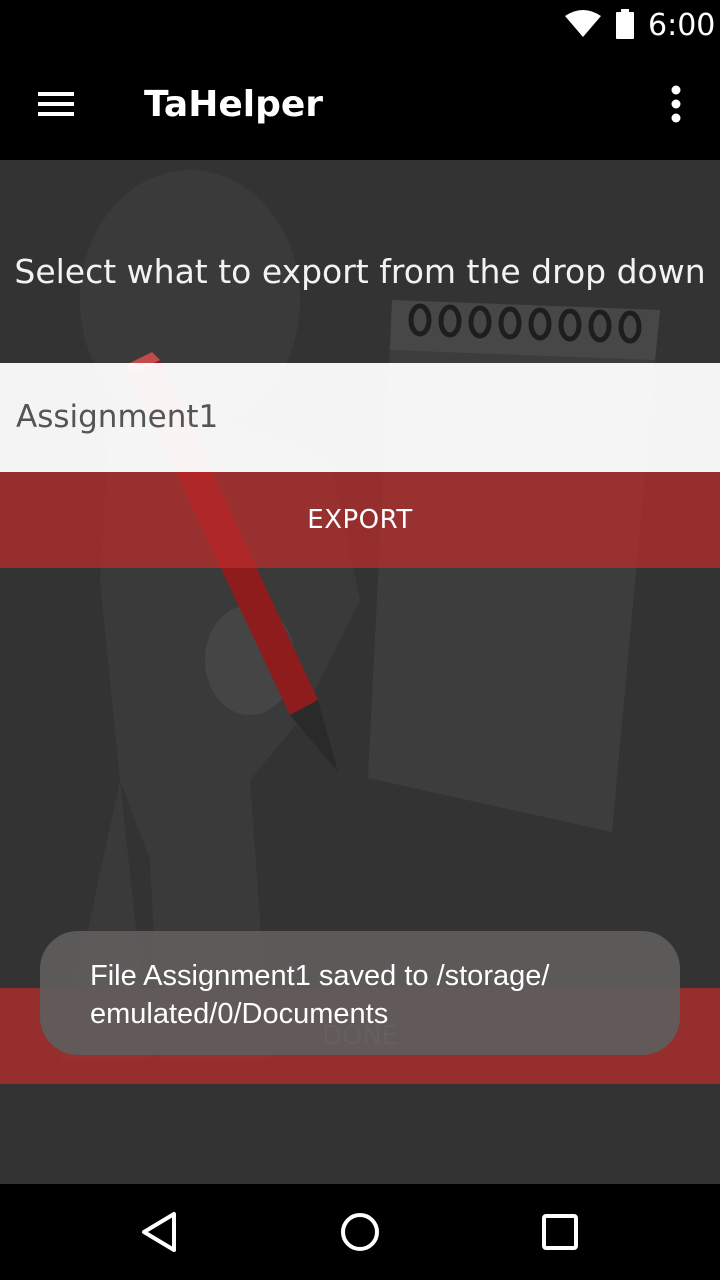  I want to click on recents-icon, so click(560, 1232).